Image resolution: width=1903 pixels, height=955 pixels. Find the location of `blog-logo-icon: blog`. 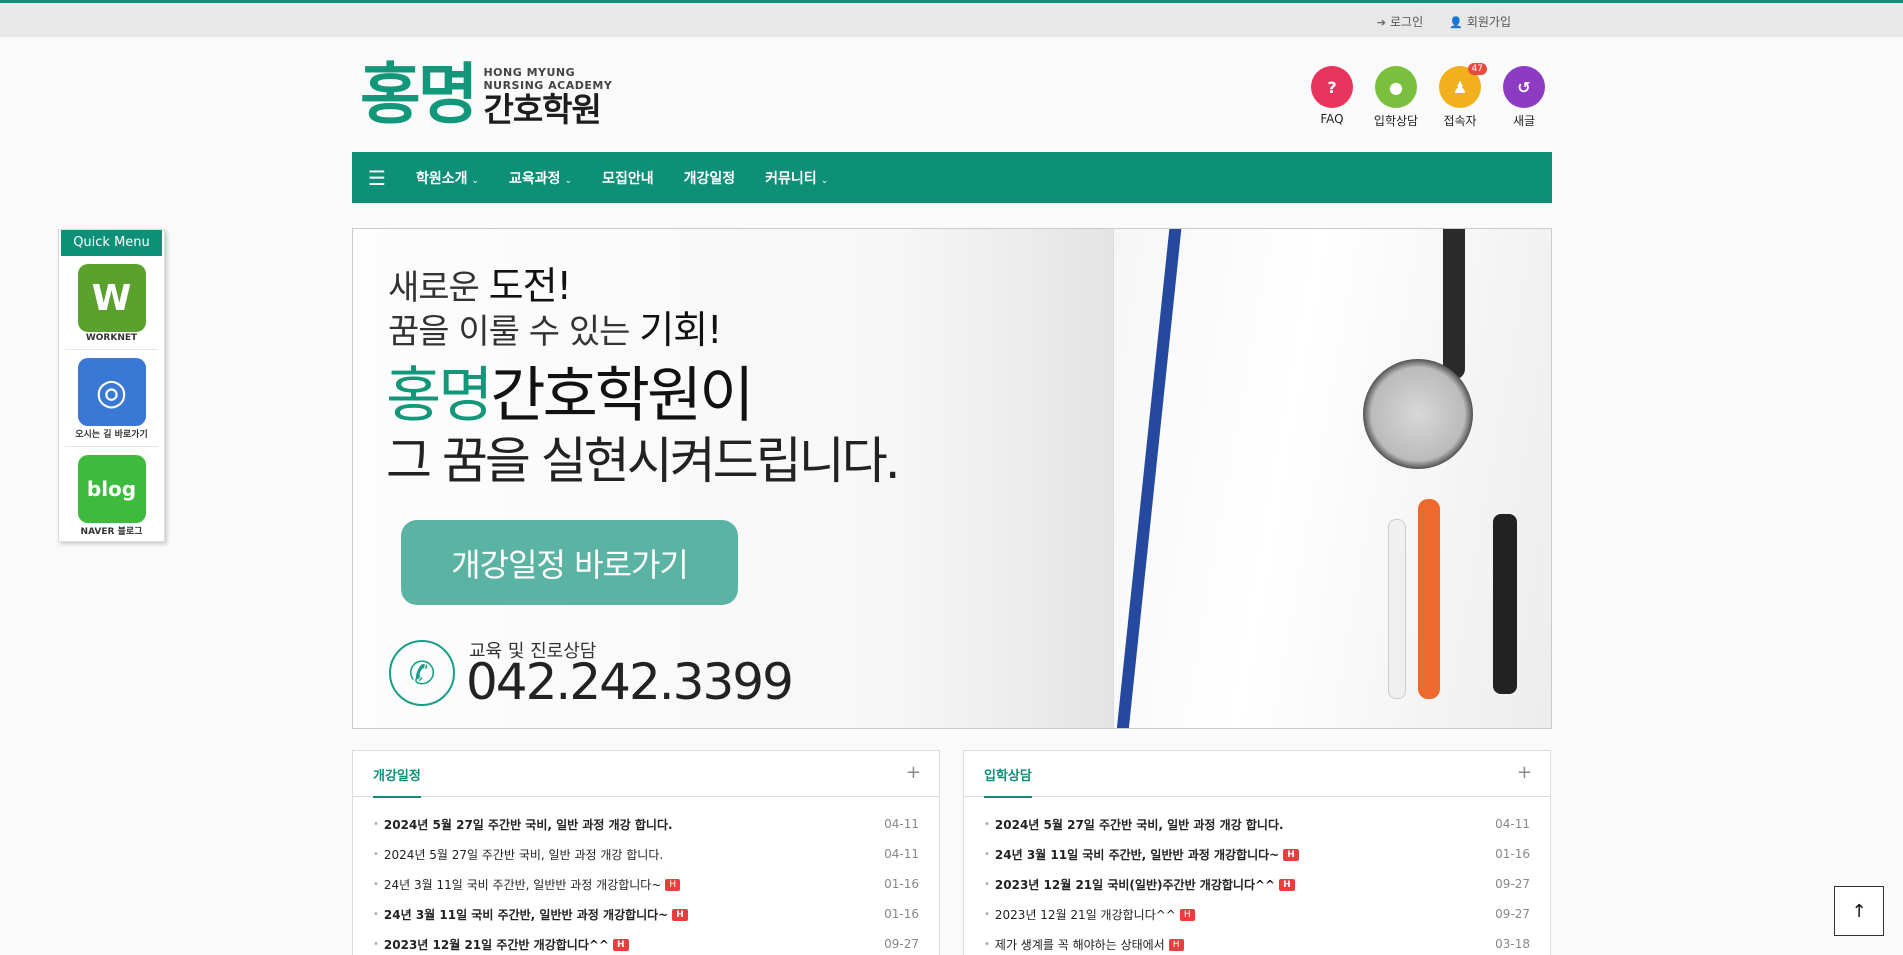

blog-logo-icon: blog is located at coordinates (111, 489).